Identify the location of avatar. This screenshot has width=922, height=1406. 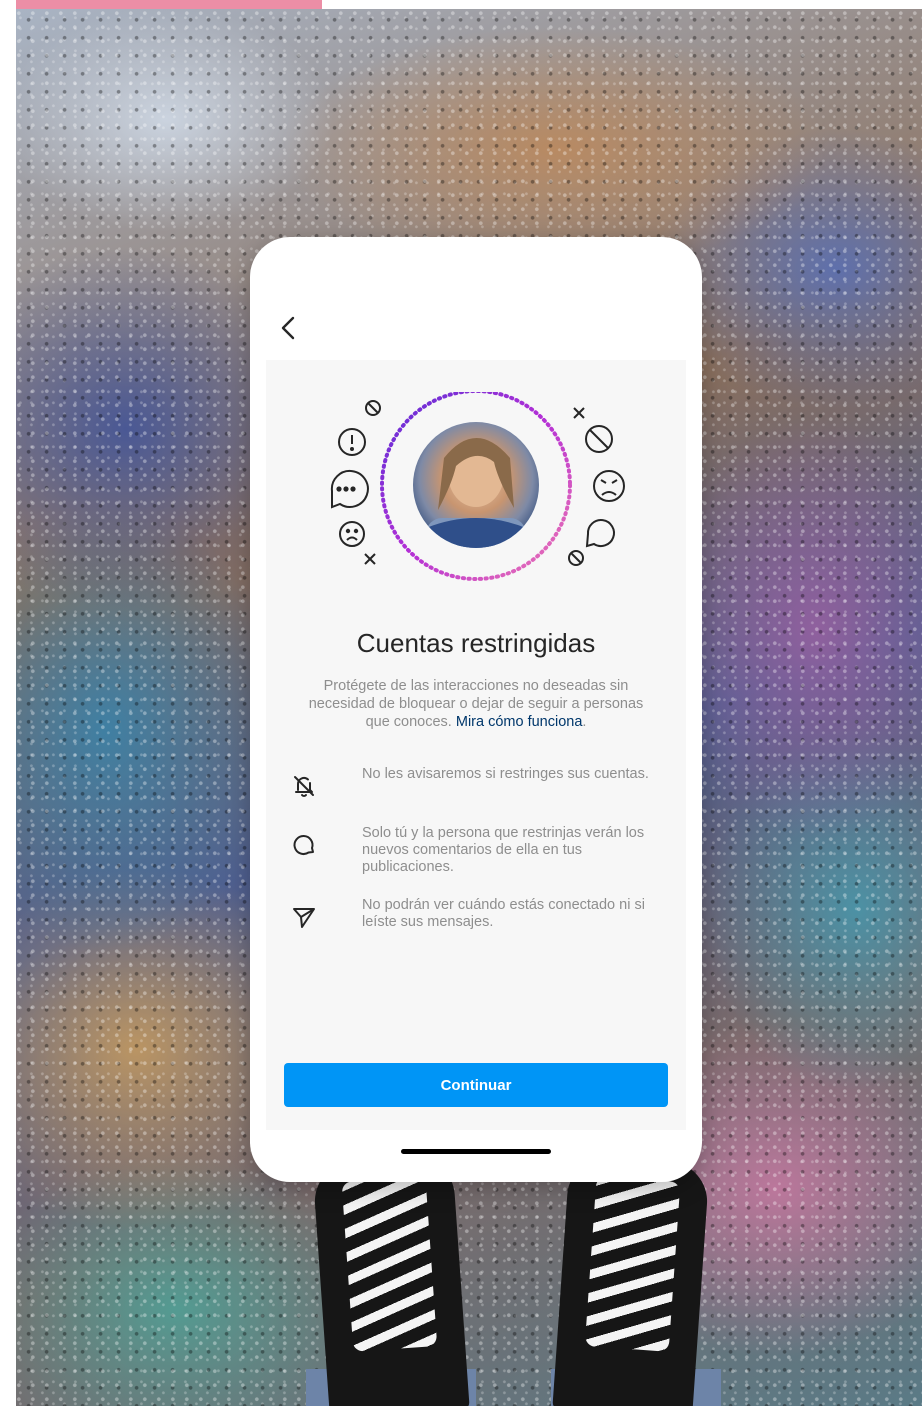
(476, 485).